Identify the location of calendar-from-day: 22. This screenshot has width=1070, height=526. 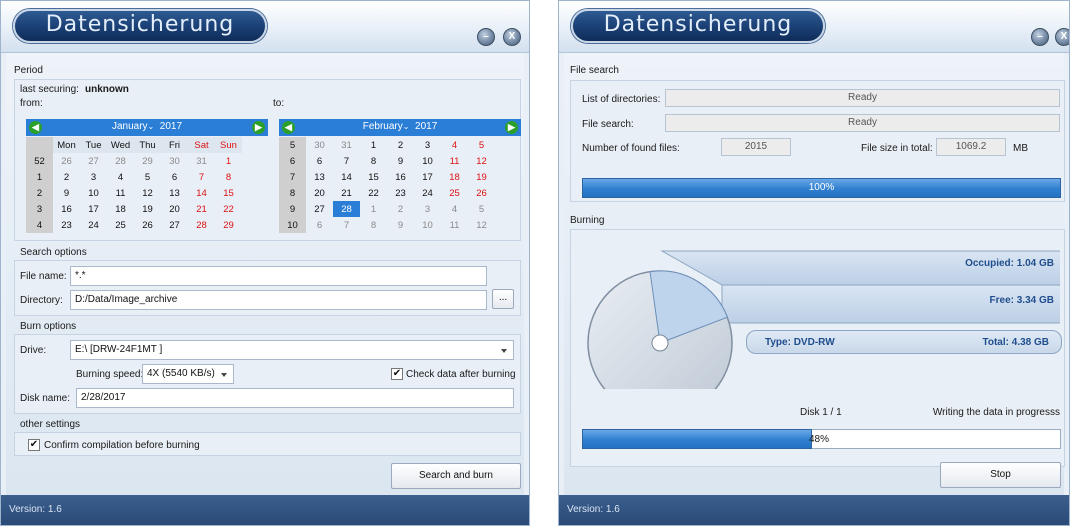
(228, 209).